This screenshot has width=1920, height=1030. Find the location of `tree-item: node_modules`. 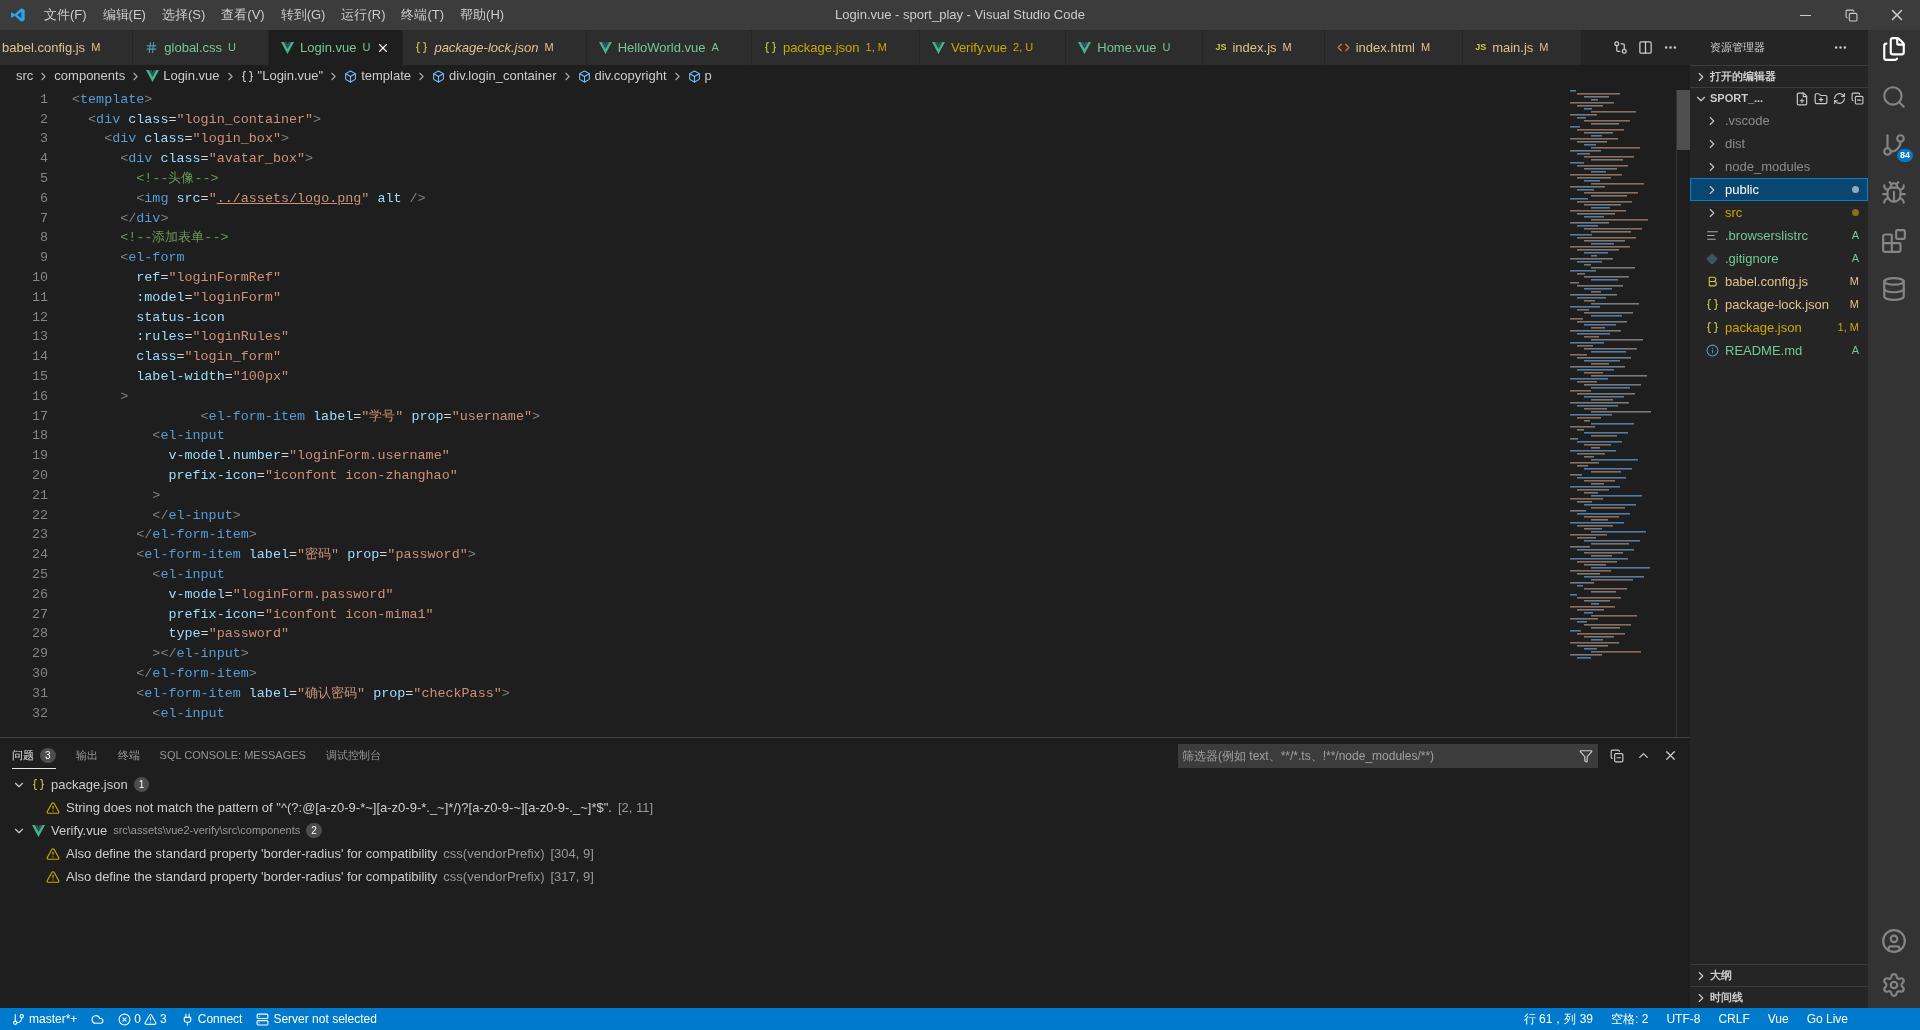

tree-item: node_modules is located at coordinates (1779, 166).